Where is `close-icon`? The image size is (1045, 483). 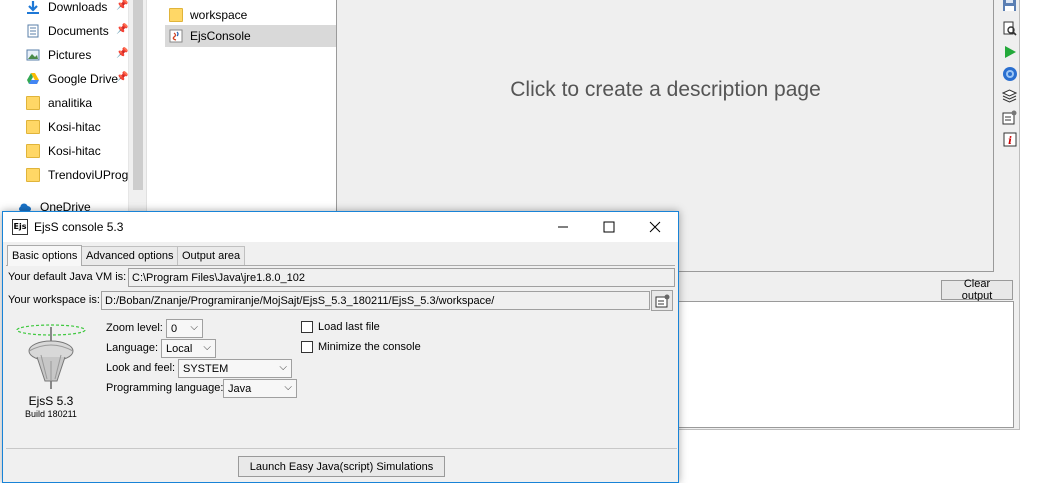 close-icon is located at coordinates (655, 227).